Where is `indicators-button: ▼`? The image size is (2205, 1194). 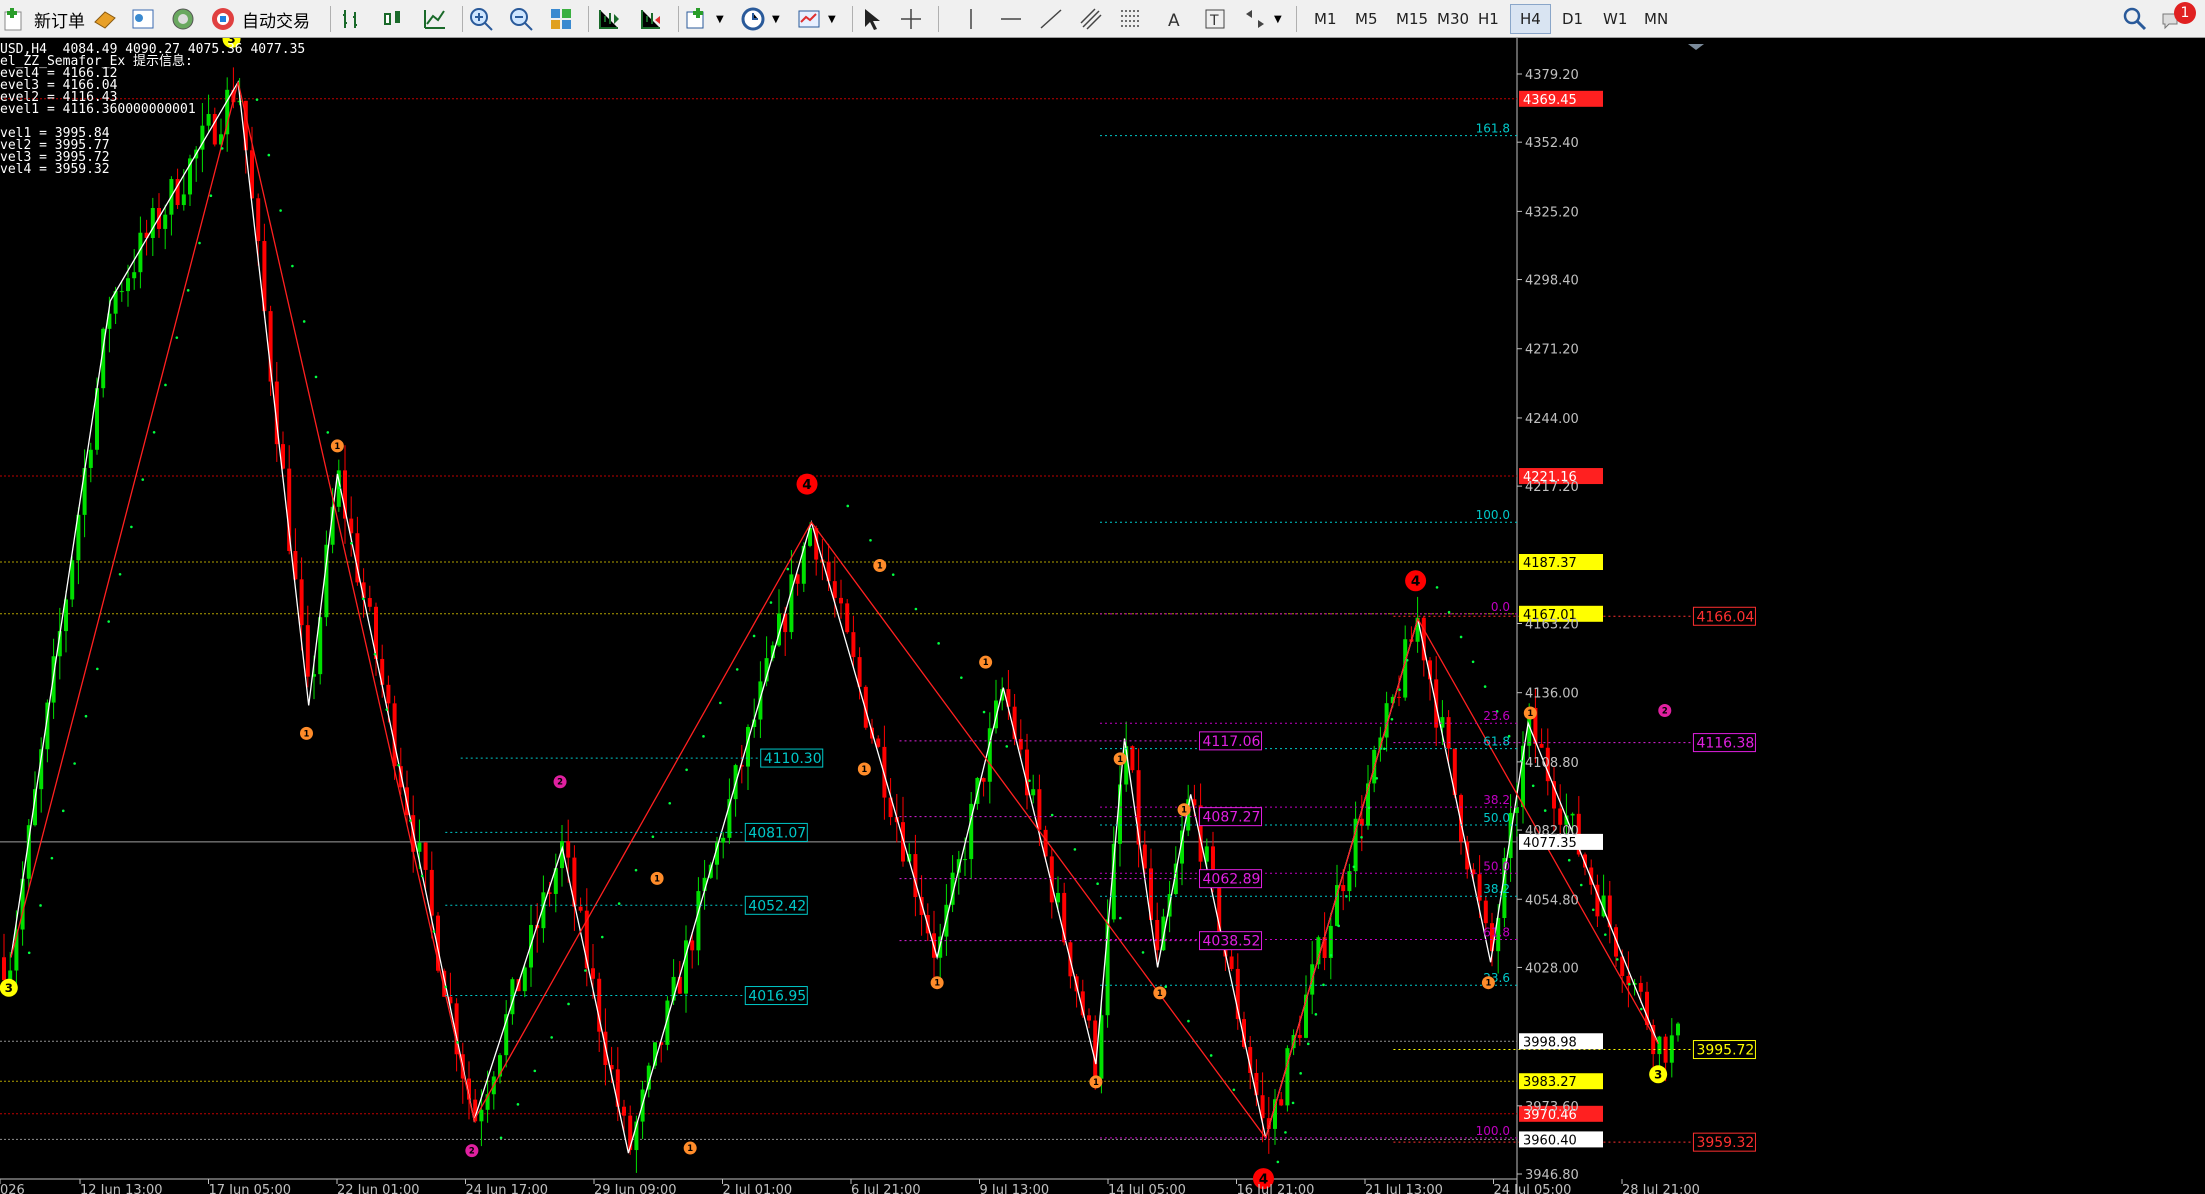 indicators-button: ▼ is located at coordinates (704, 19).